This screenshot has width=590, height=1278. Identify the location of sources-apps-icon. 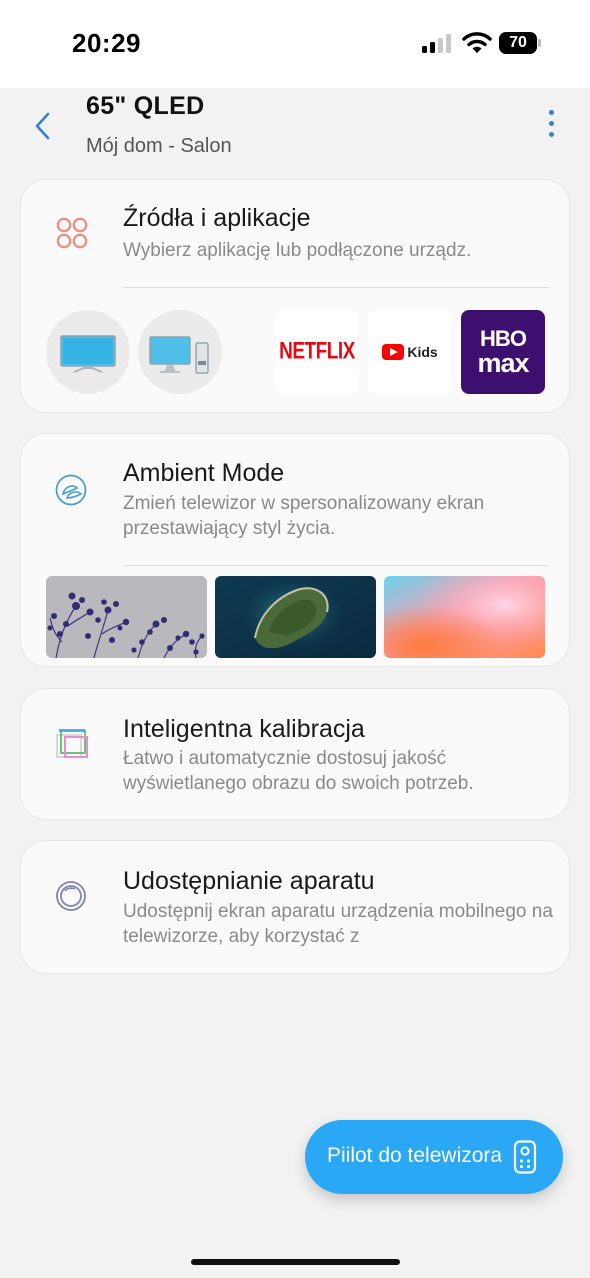
(72, 233).